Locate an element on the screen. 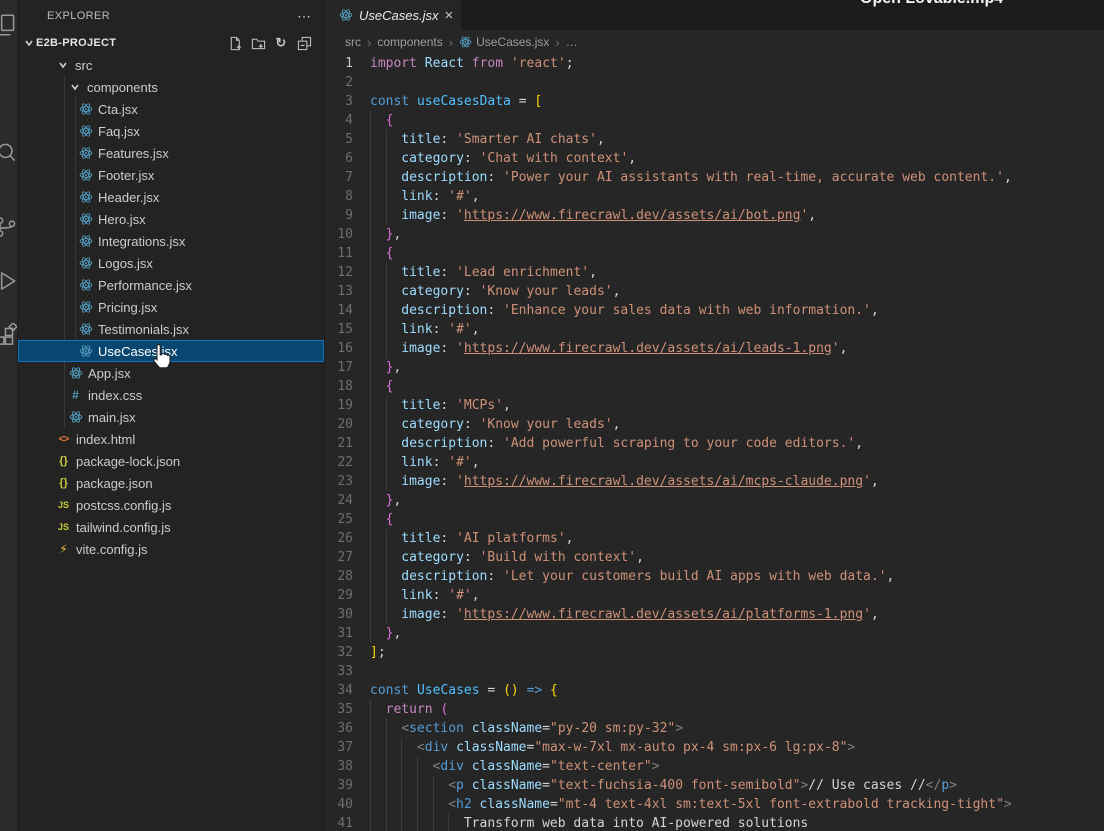 This screenshot has height=831, width=1104. code-line: 13 category: 'Know your leads', is located at coordinates (715, 291).